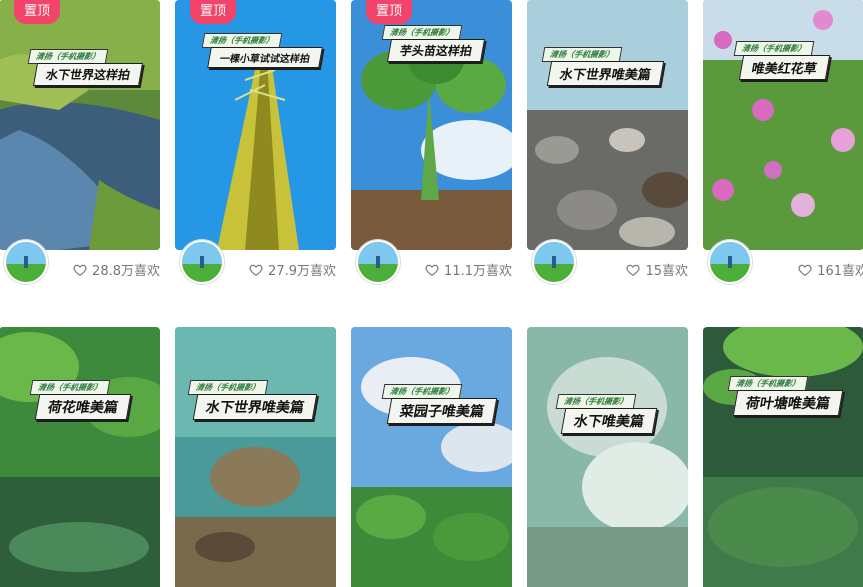  I want to click on video-caption: 清扬（手机摄影） 芋头苗这样拍, so click(433, 41).